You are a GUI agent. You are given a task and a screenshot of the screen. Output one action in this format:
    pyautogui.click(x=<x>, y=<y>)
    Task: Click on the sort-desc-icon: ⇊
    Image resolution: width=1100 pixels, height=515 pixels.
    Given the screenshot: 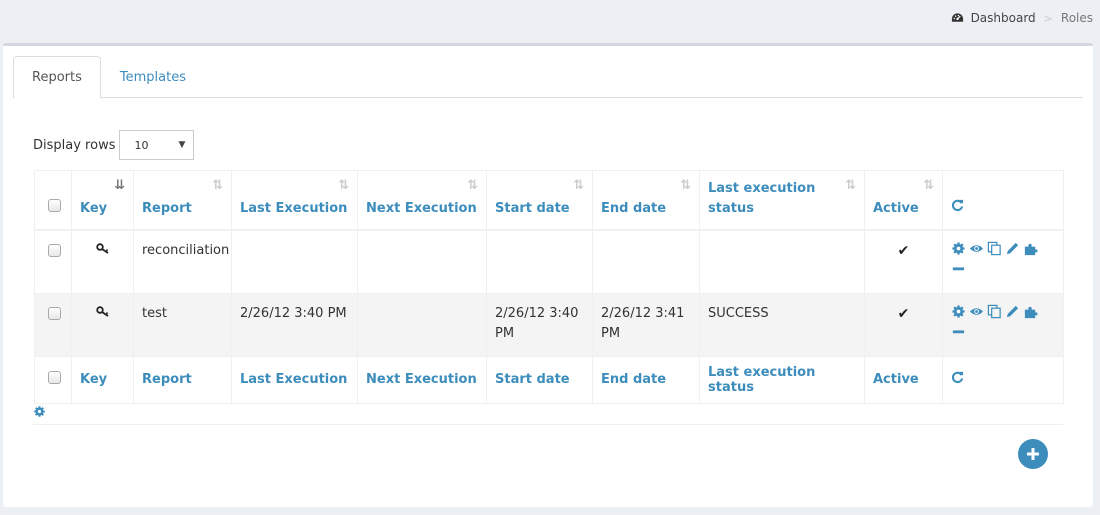 What is the action you would take?
    pyautogui.click(x=119, y=186)
    